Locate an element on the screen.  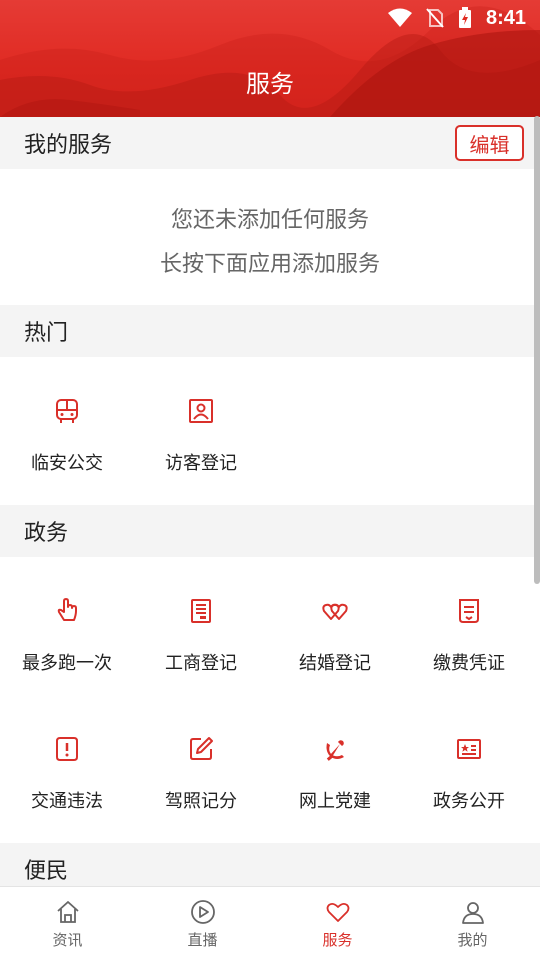
nav-item-mine: 我的 is located at coordinates (472, 923).